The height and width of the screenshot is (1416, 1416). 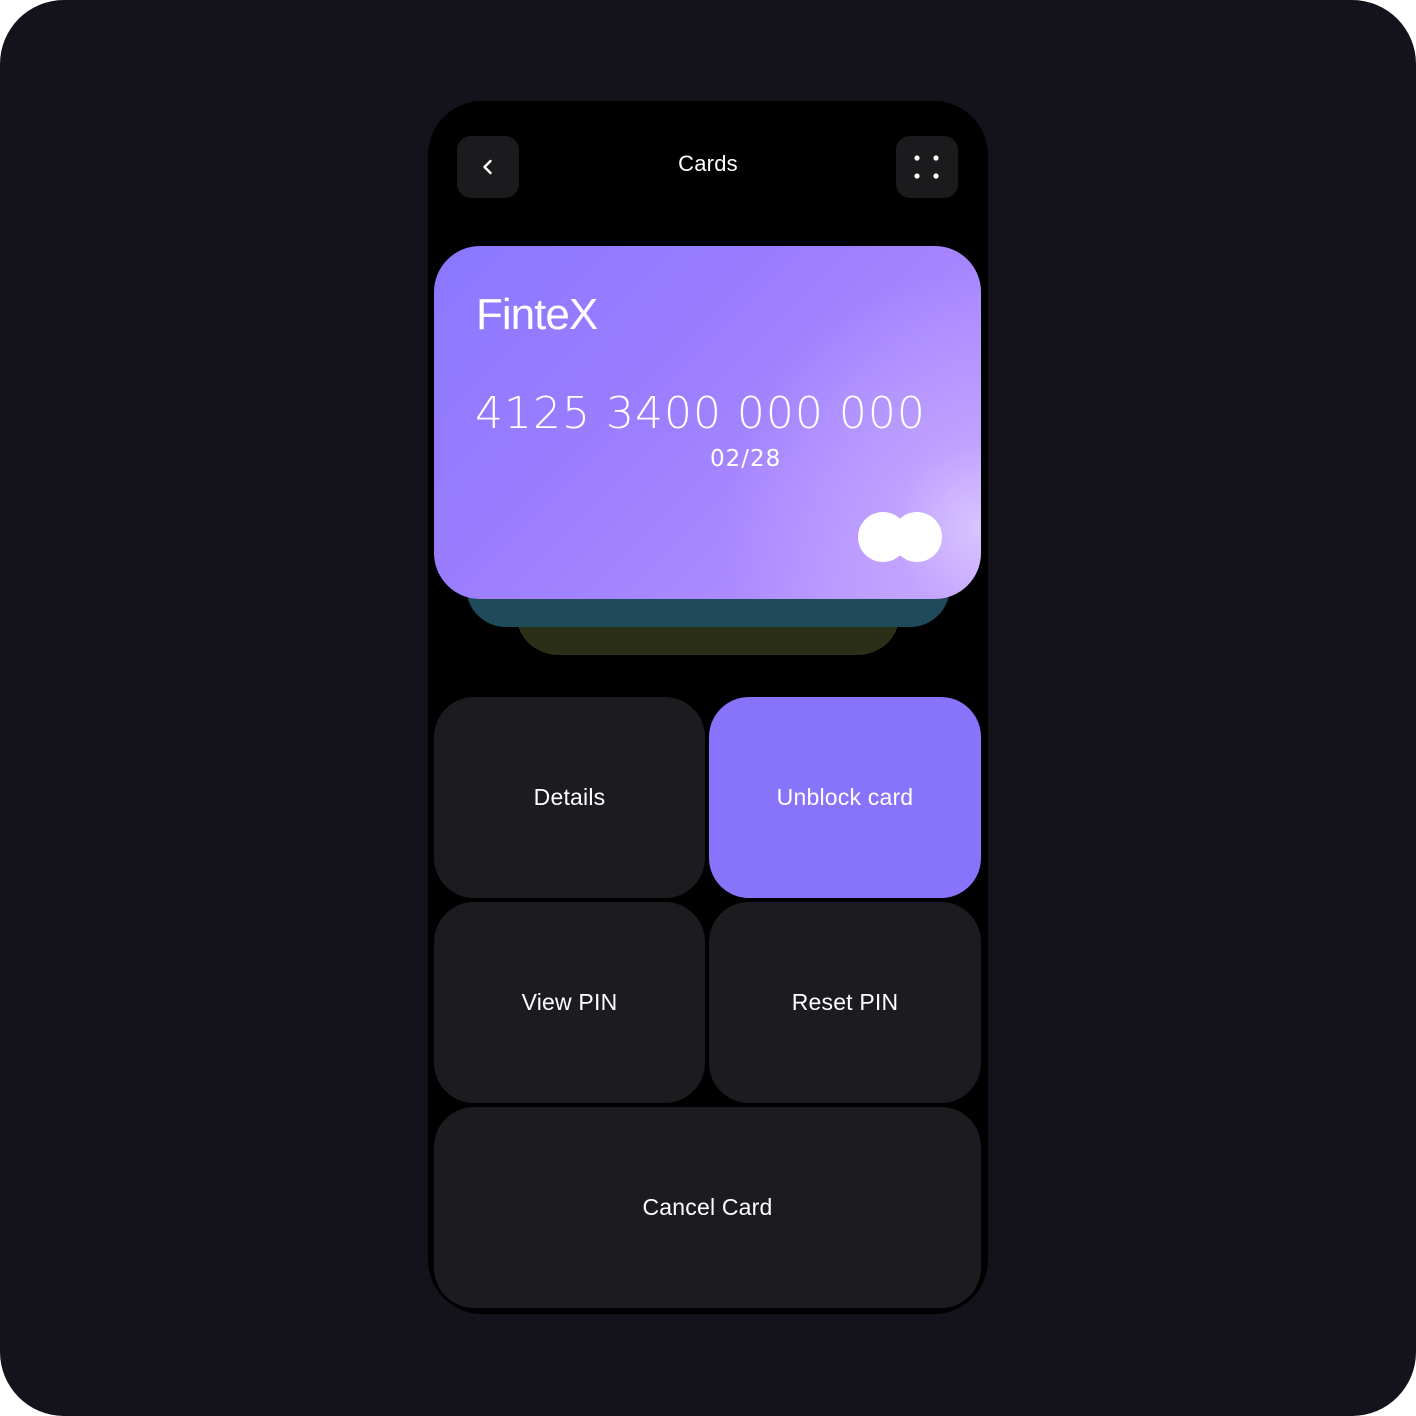 I want to click on card-network-logo-icon, so click(x=900, y=537).